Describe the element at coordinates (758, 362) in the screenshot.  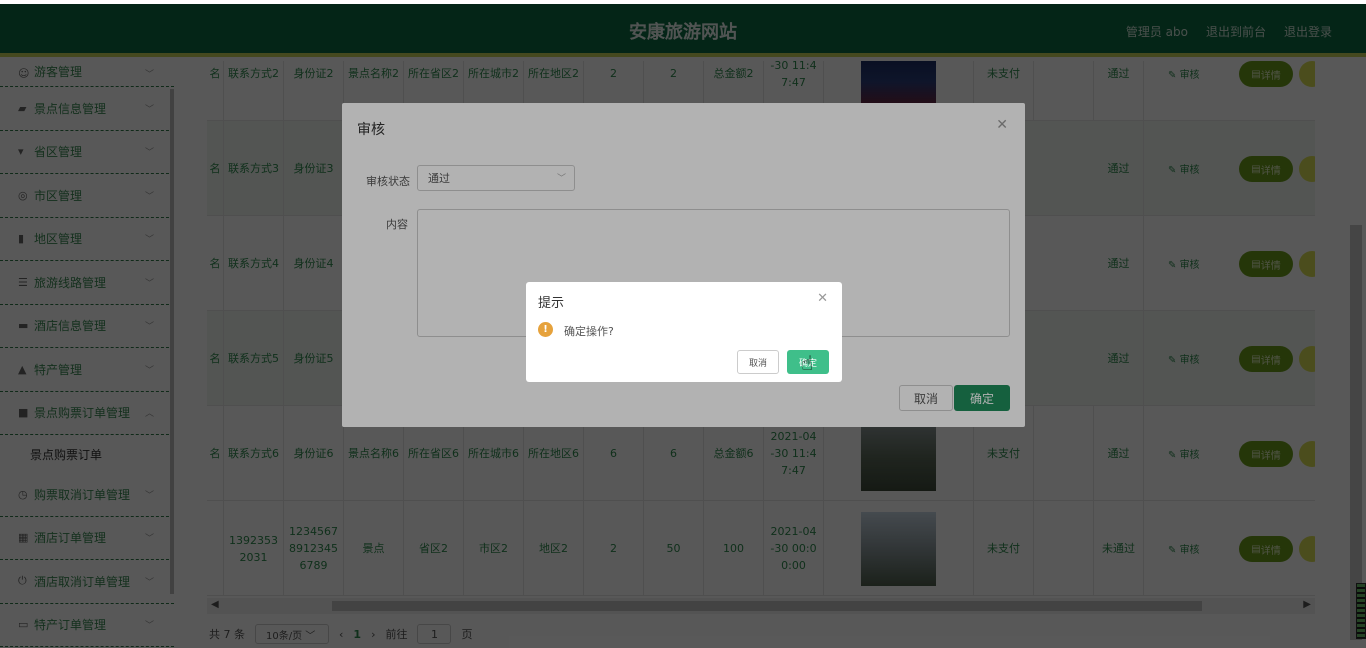
I see `message-cancel-button: 取消` at that location.